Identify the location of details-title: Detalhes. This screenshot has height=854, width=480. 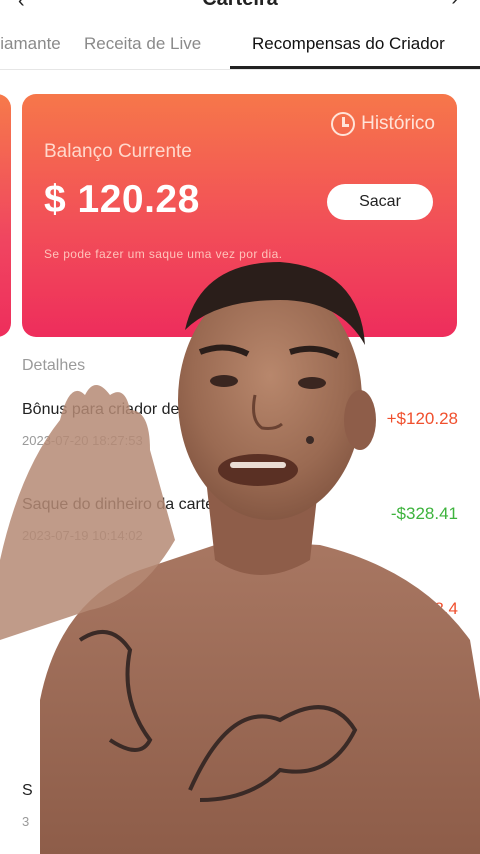
(54, 365).